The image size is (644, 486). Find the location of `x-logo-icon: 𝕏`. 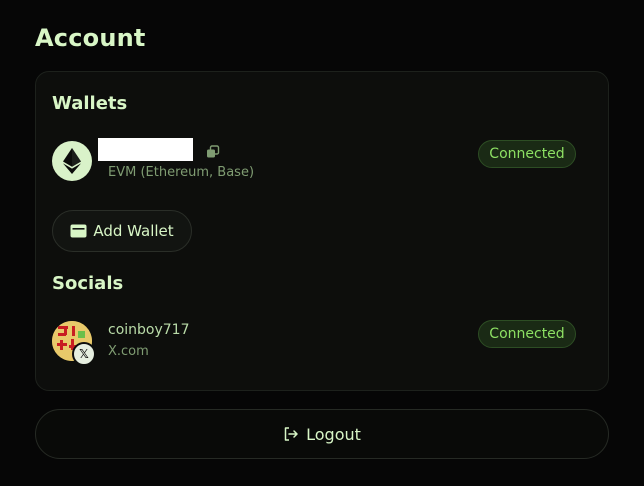

x-logo-icon: 𝕏 is located at coordinates (84, 354).